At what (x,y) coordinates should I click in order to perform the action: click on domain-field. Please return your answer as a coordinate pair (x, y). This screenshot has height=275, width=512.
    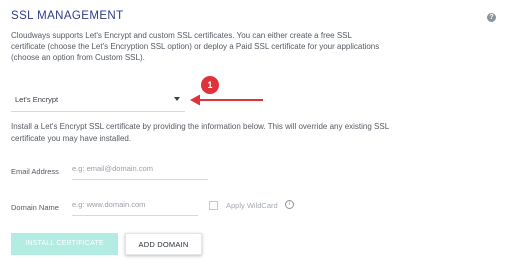
    Looking at the image, I should click on (135, 204).